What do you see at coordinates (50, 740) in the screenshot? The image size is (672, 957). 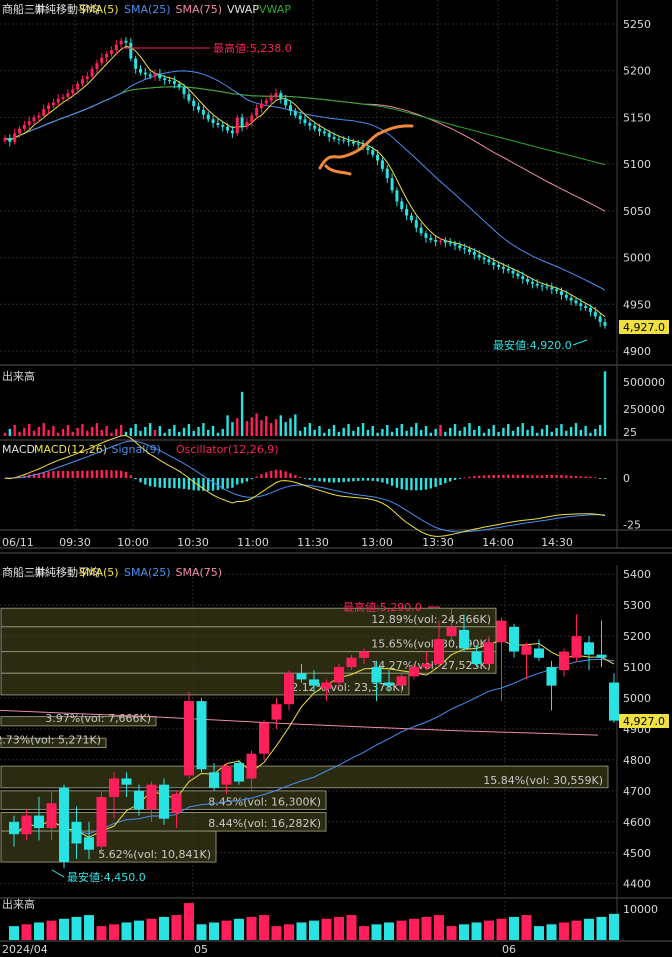 I see `volume-profile-label: 2.73%(vol: 5,271K)` at bounding box center [50, 740].